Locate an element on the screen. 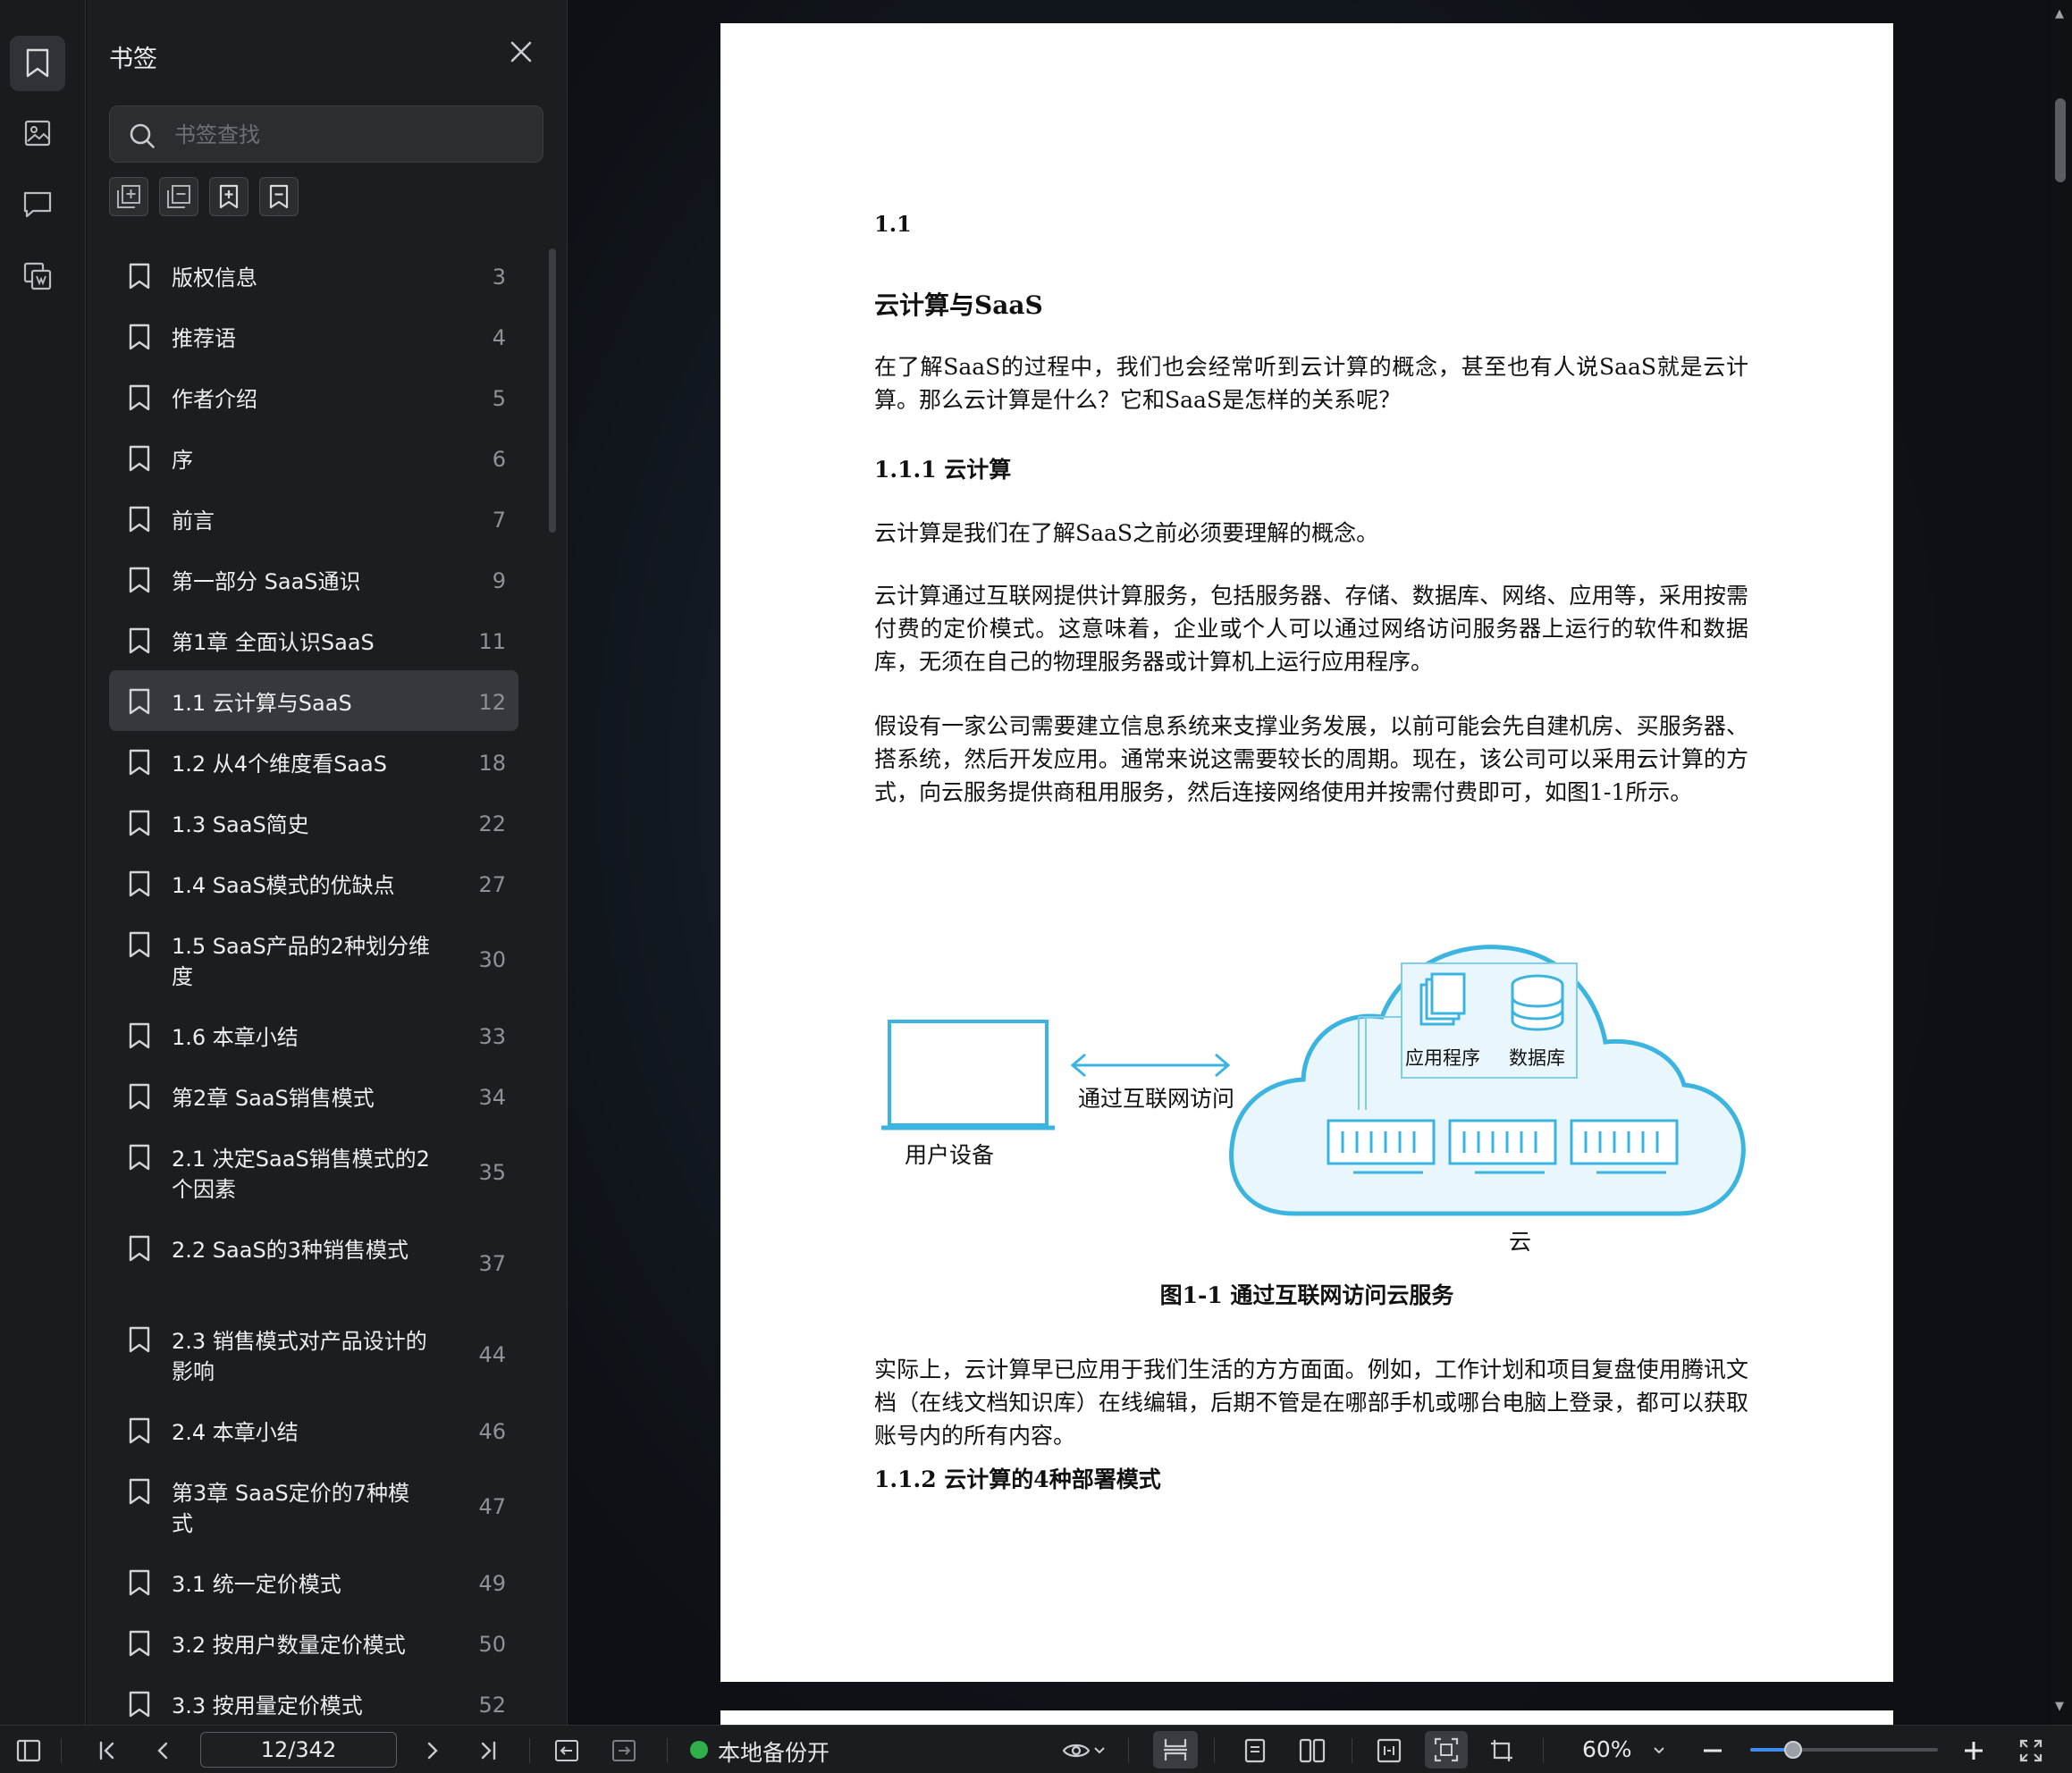 This screenshot has height=1773, width=2072. add-bookmark-icon is located at coordinates (228, 197).